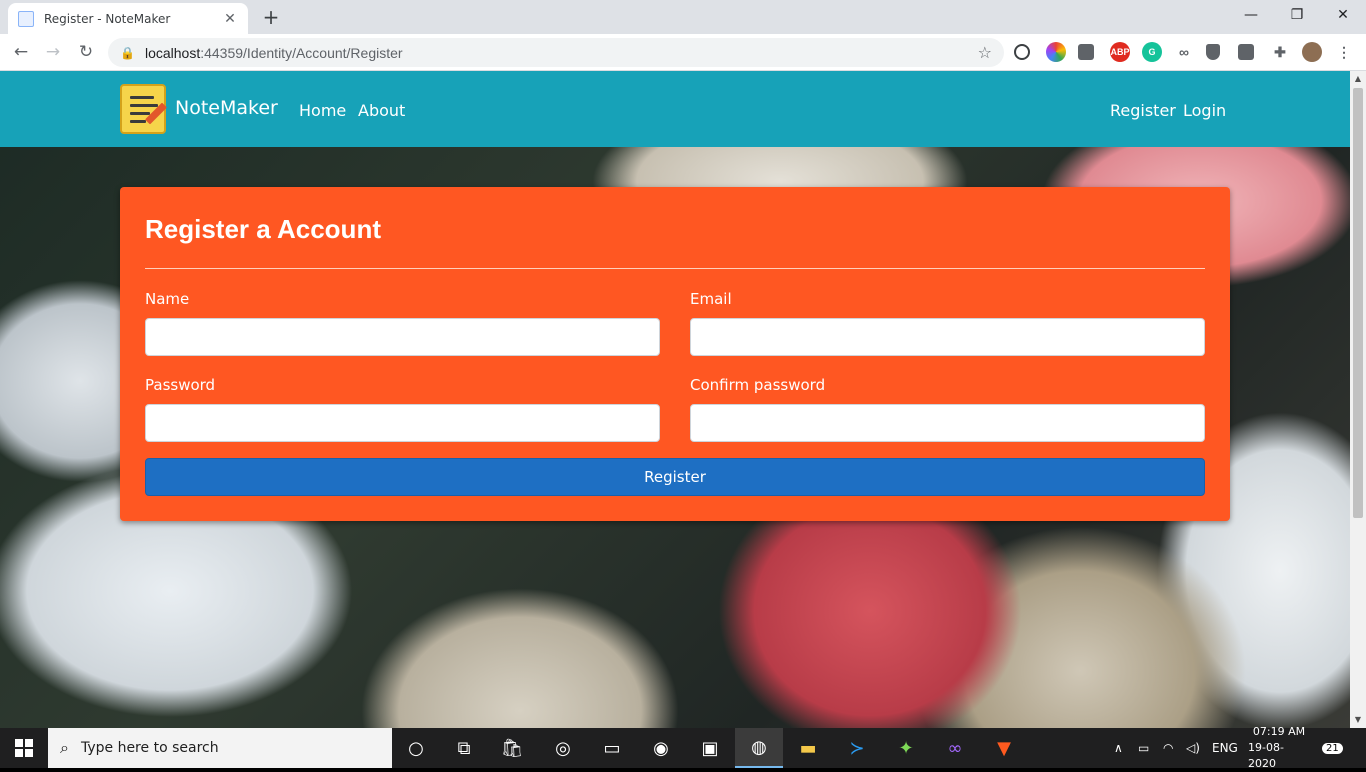 This screenshot has height=772, width=1366. I want to click on file-explorer-icon: ▬, so click(808, 748).